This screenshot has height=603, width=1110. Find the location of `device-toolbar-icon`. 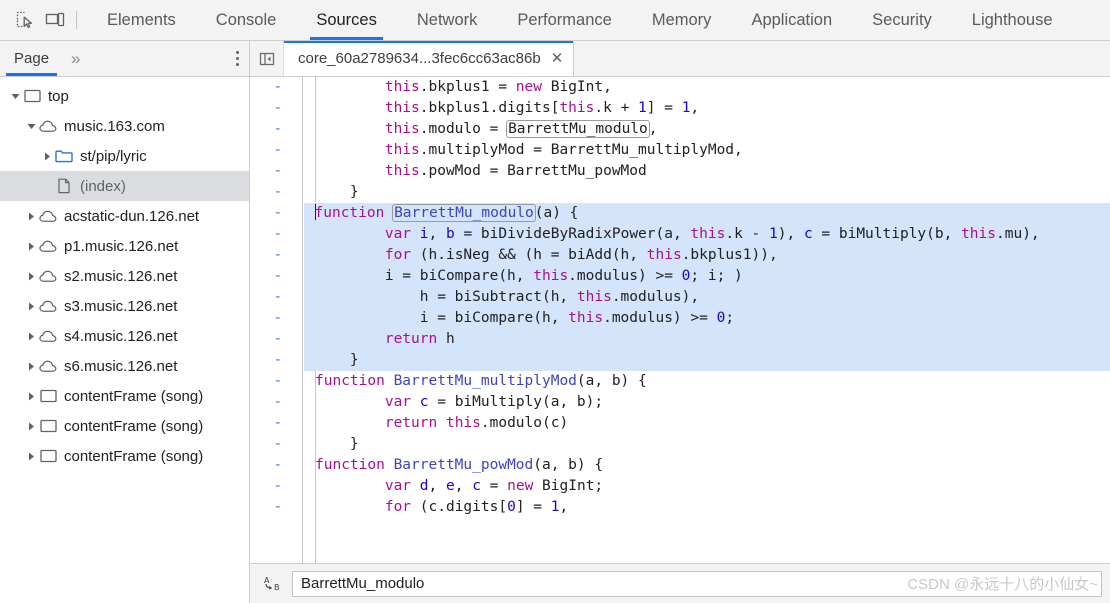

device-toolbar-icon is located at coordinates (55, 20).